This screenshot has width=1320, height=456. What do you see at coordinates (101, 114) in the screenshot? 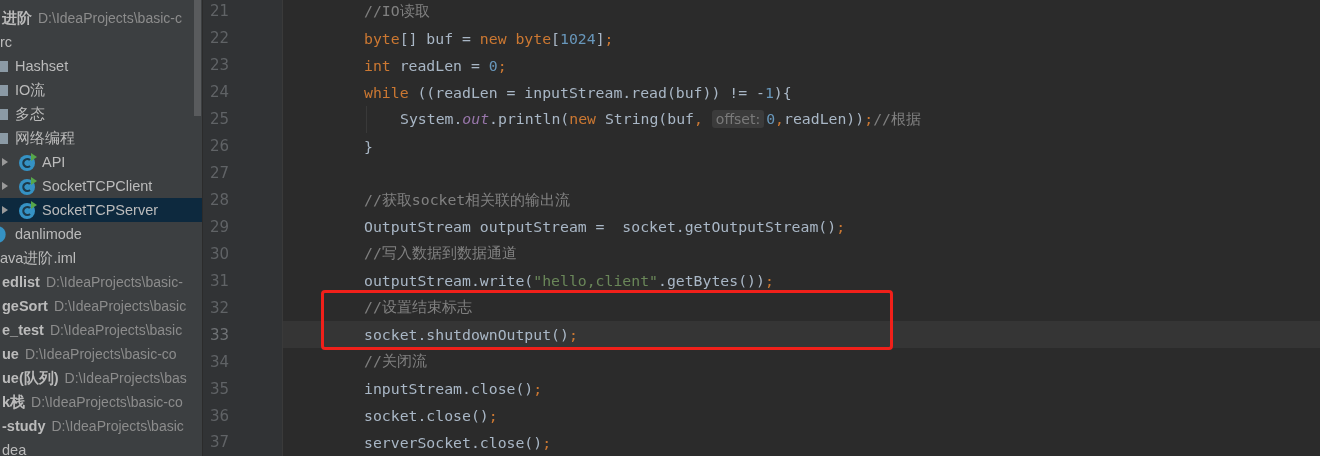
I see `tree-row: 多态` at bounding box center [101, 114].